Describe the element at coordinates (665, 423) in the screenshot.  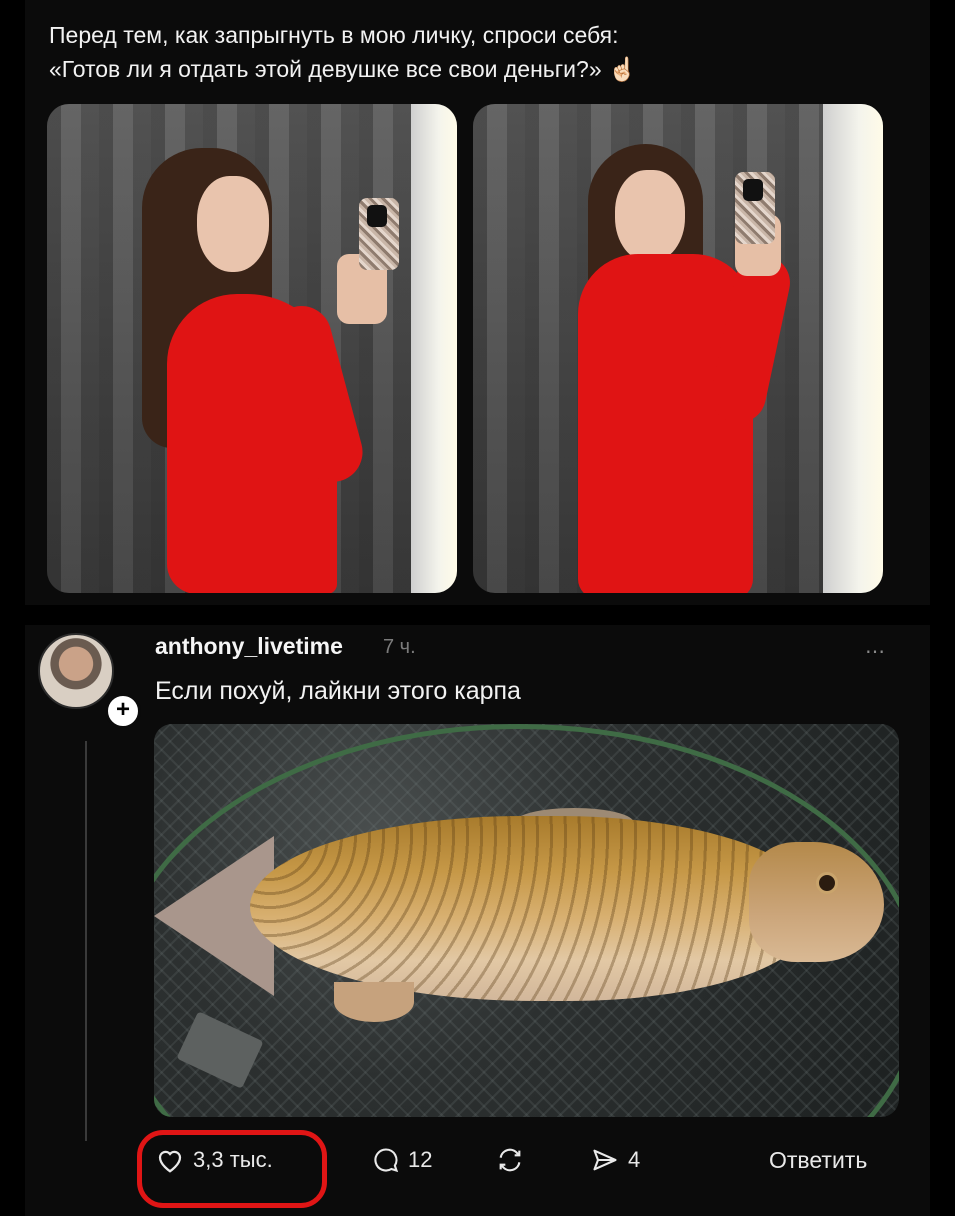
I see `red-dress` at that location.